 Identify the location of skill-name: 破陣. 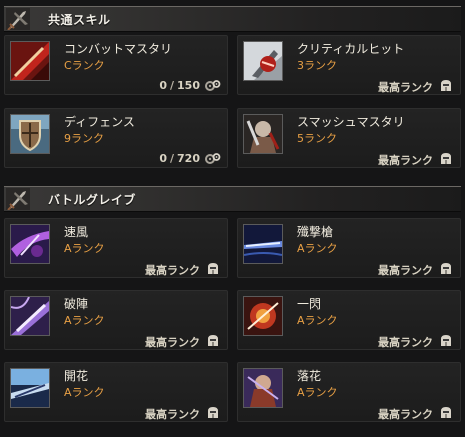
(76, 304).